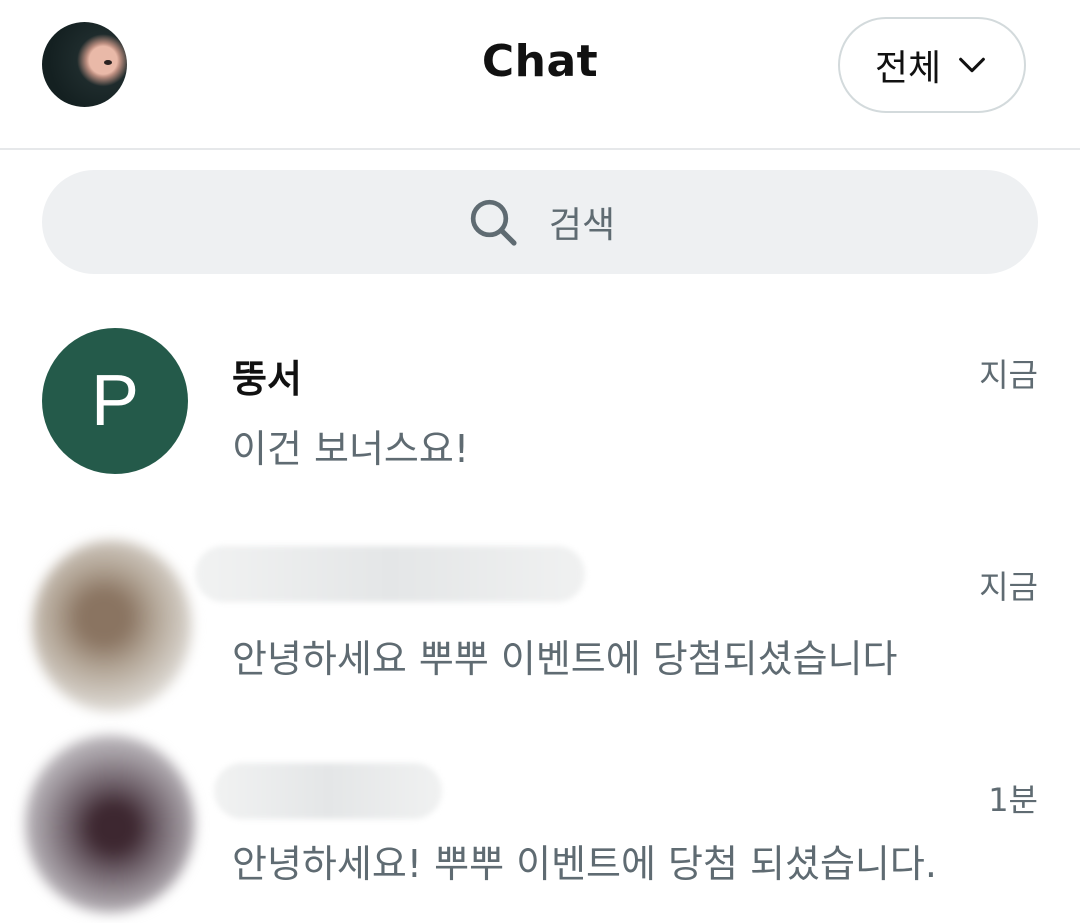  What do you see at coordinates (584, 864) in the screenshot?
I see `chat-message-preview: 안녕하세요! 뿌뿌 이벤트에 당첨 되셨습니다.` at bounding box center [584, 864].